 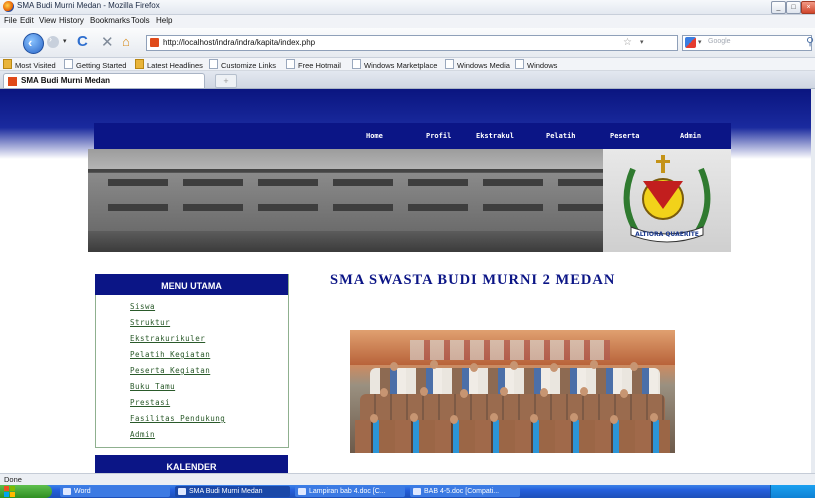 I want to click on forward-arrow-icon: ›, so click(x=50, y=39).